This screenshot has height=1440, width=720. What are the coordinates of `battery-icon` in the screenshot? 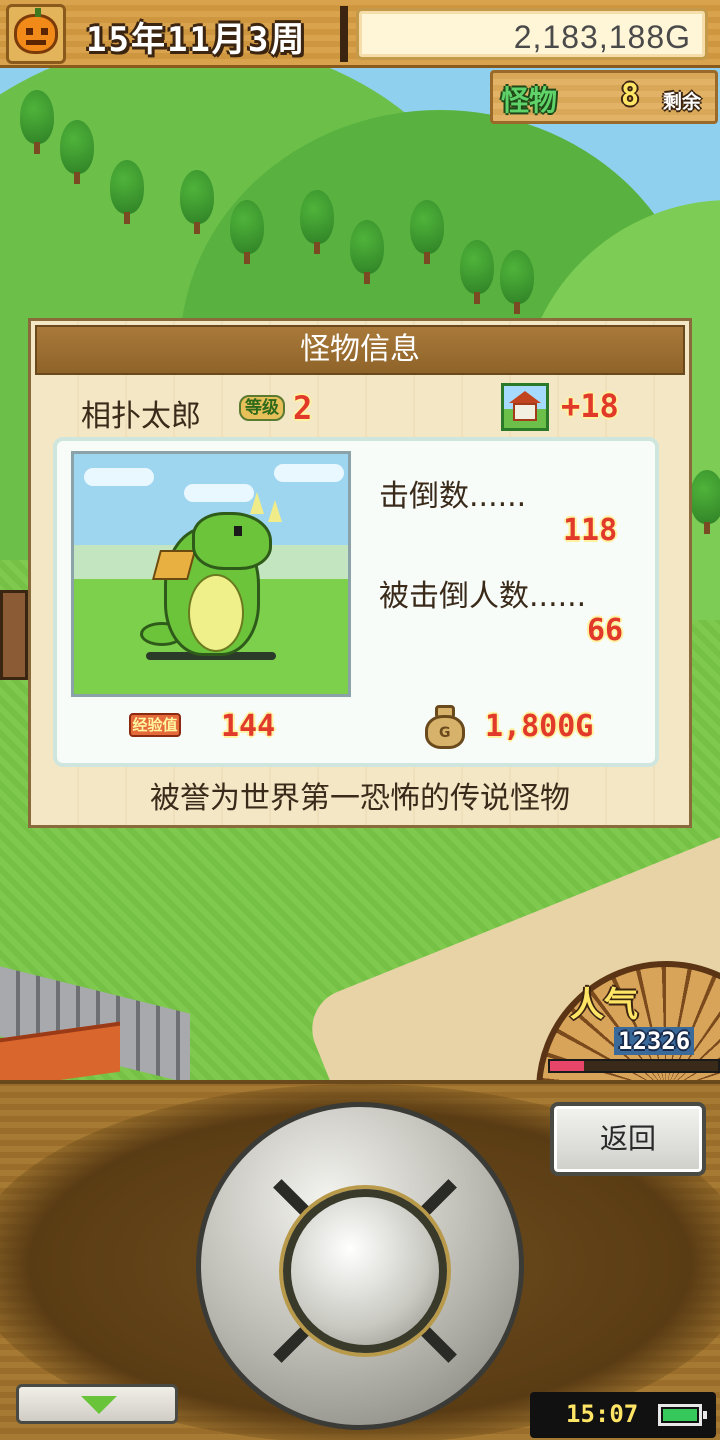 It's located at (682, 1415).